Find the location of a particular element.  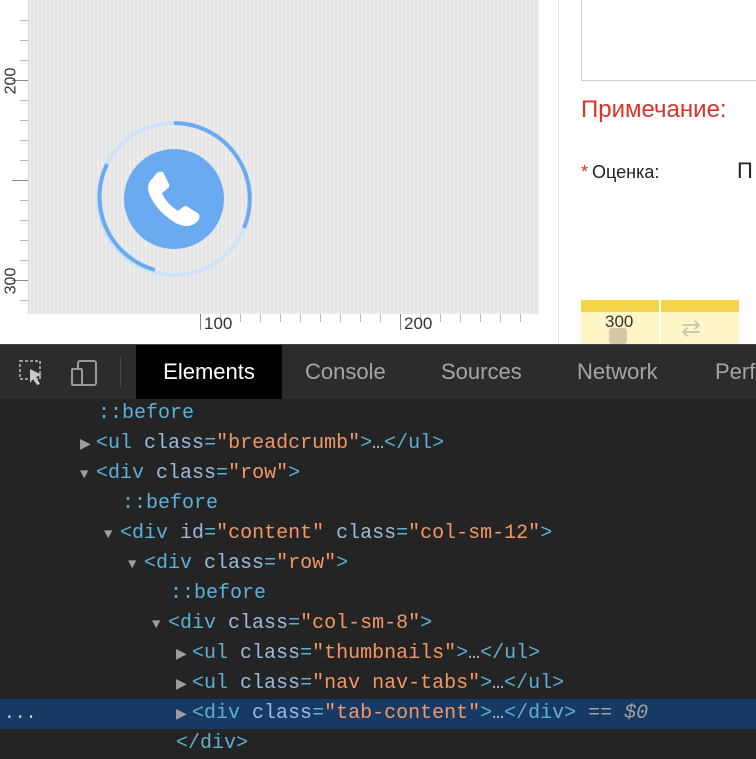

device-toggle-icon is located at coordinates (84, 373).